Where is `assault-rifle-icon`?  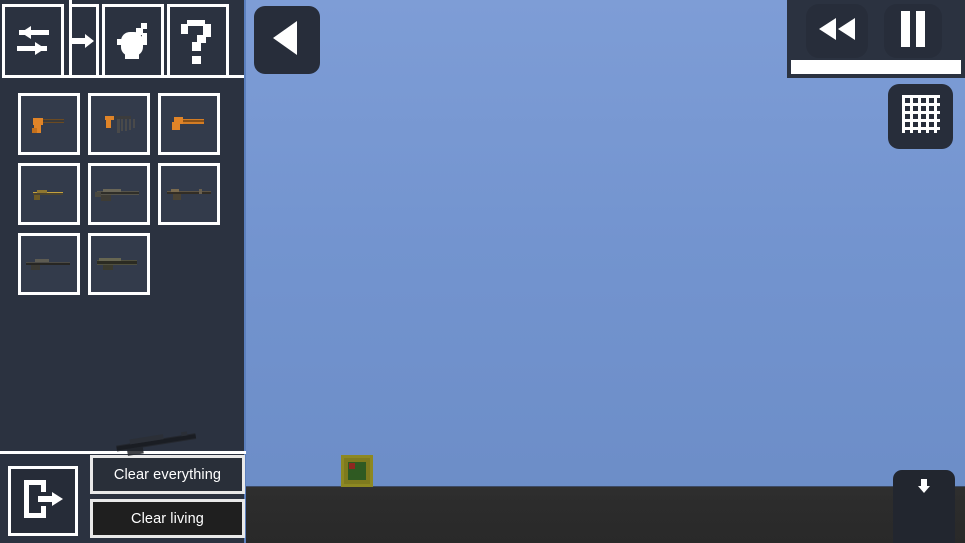 assault-rifle-icon is located at coordinates (119, 194).